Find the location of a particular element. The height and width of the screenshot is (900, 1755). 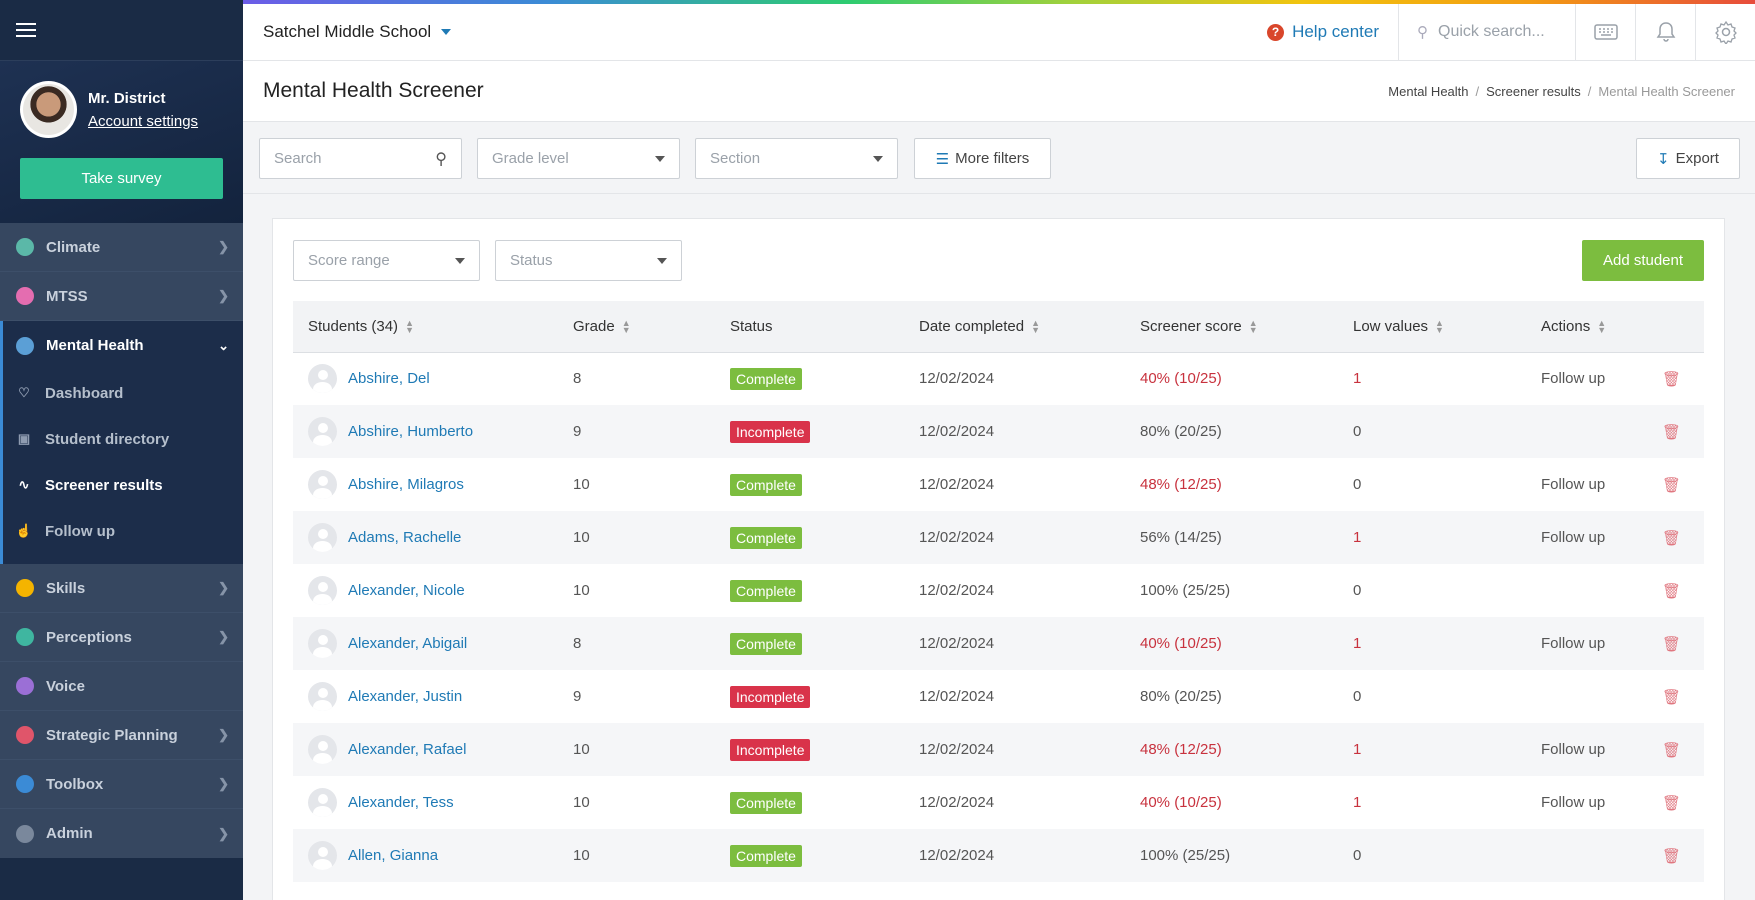

student-name-link: Alexander, Tess is located at coordinates (401, 802).